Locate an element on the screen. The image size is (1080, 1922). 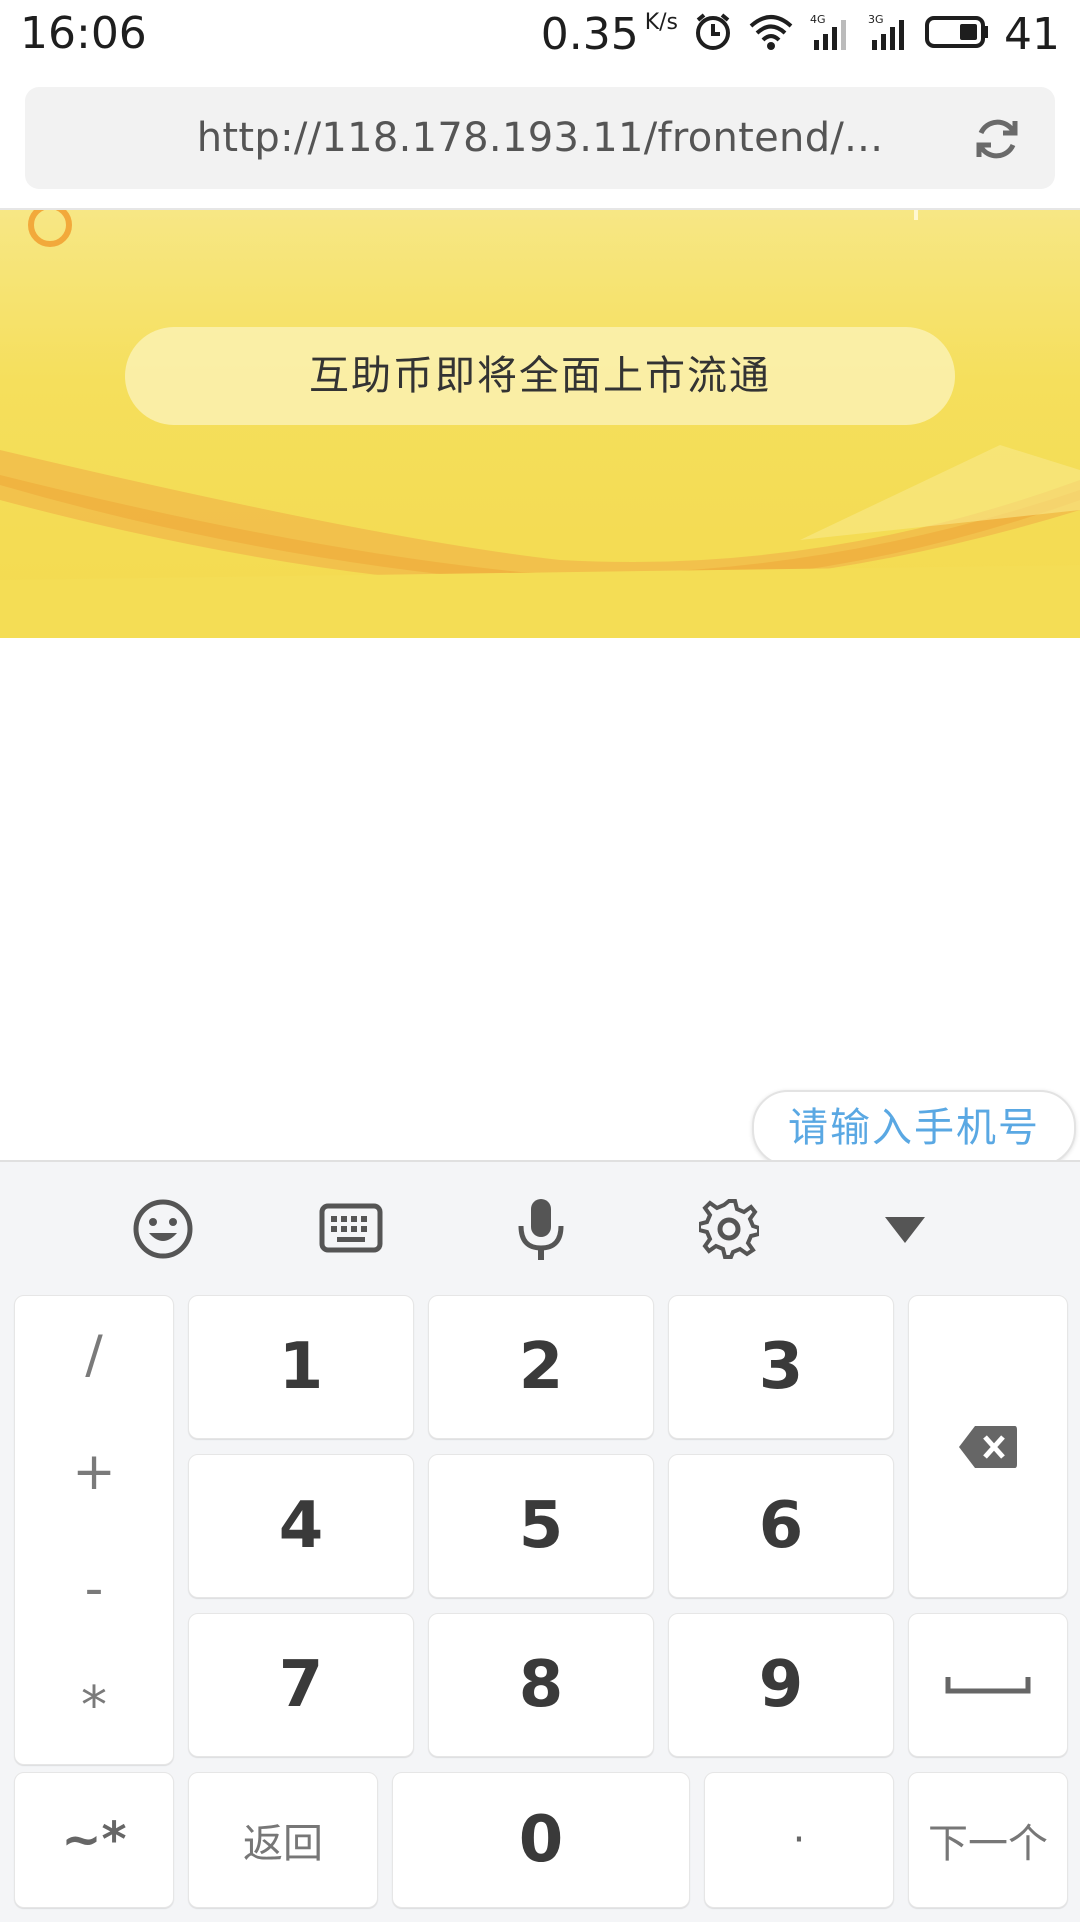
back-key: 返回 is located at coordinates (283, 1840).